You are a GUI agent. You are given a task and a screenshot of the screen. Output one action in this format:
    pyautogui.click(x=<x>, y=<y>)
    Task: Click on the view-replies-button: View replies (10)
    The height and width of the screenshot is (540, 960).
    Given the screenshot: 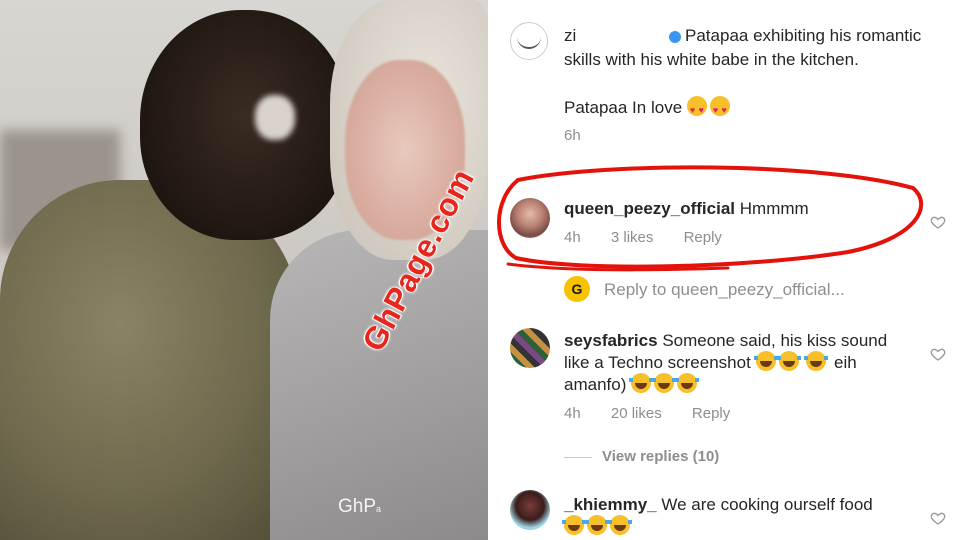 What is the action you would take?
    pyautogui.click(x=641, y=456)
    